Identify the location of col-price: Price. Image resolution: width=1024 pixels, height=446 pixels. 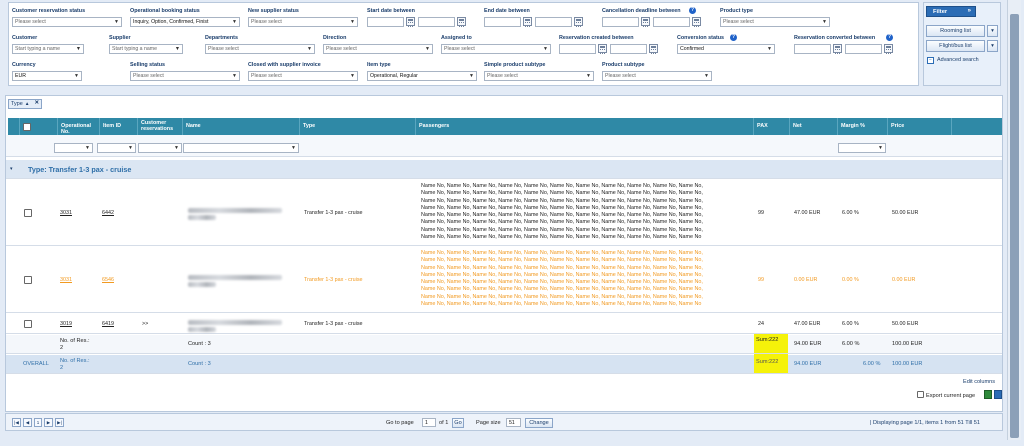
(920, 126).